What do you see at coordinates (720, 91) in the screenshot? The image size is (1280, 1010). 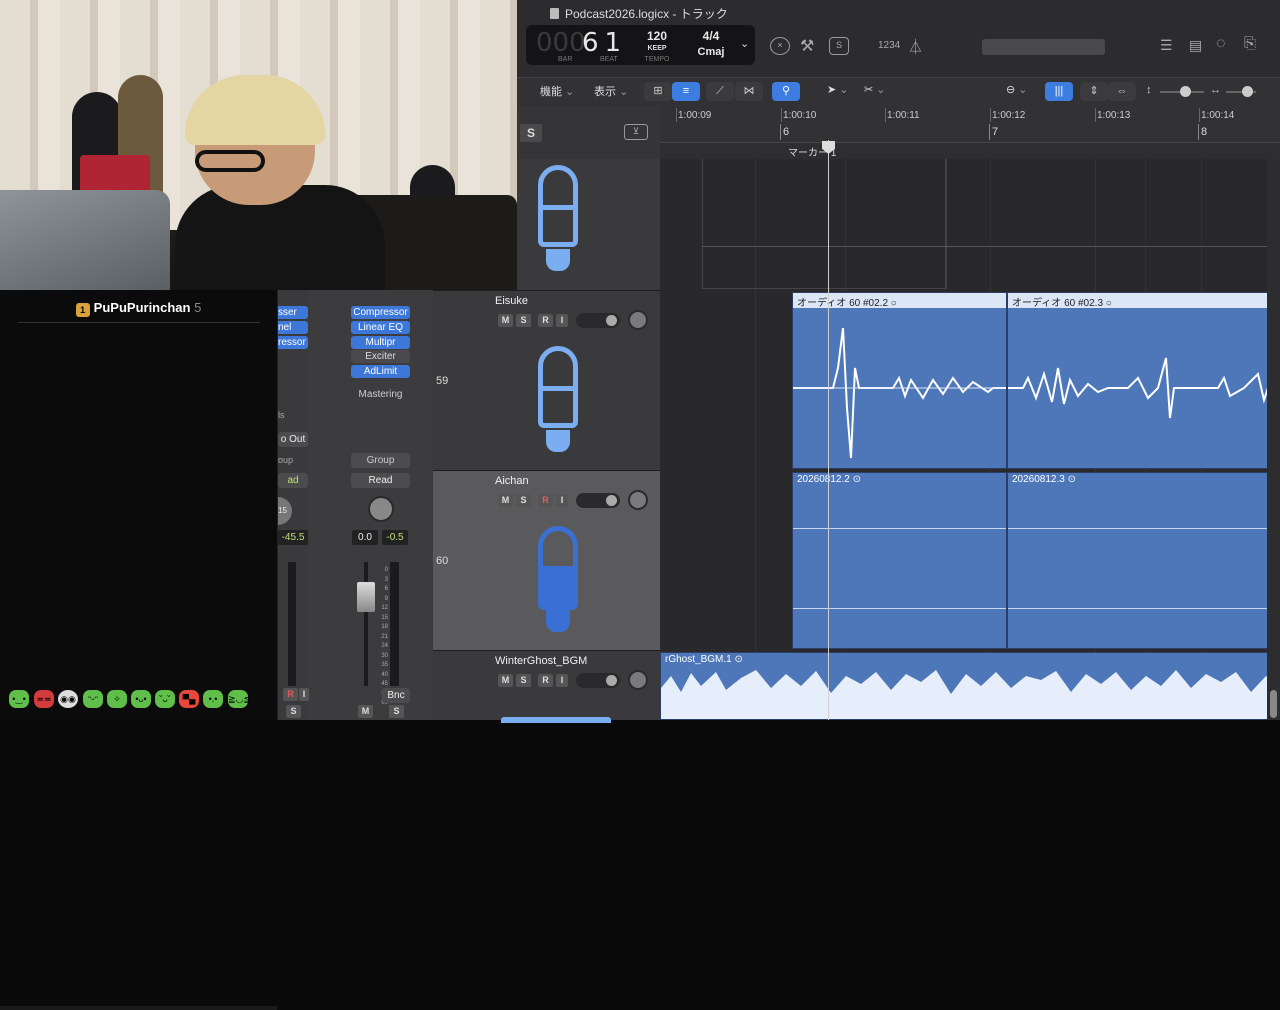 I see `automation-icon: ⟋` at bounding box center [720, 91].